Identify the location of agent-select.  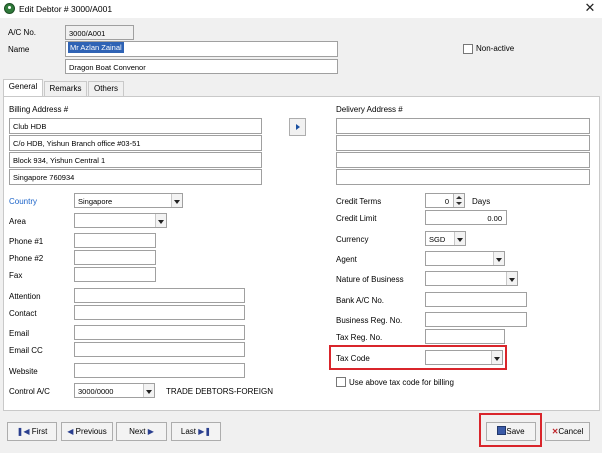
(465, 258).